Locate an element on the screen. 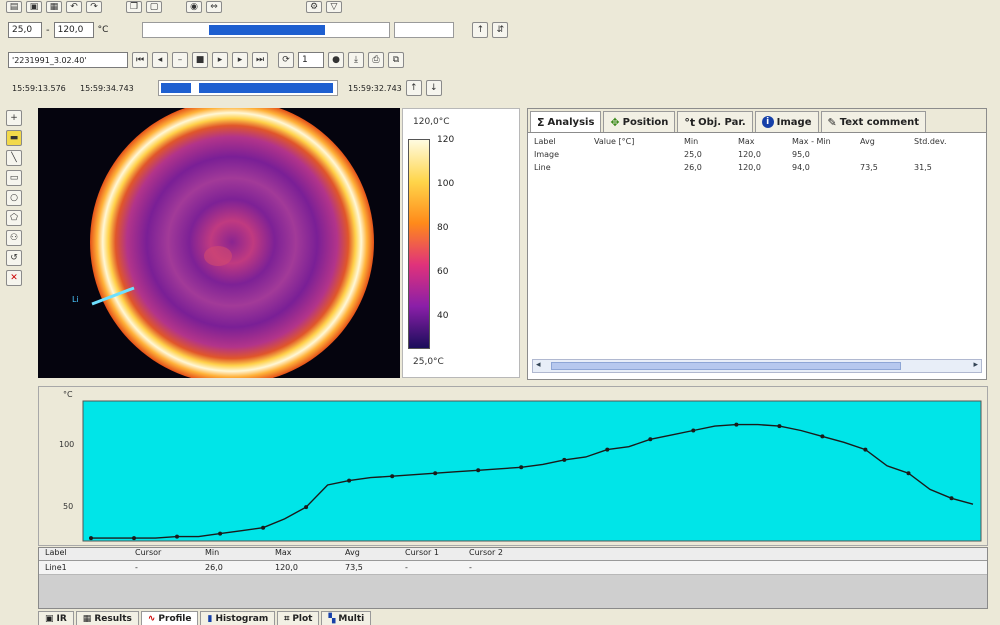  horizontal-scrollbar: ◂ ▸ is located at coordinates (757, 366).